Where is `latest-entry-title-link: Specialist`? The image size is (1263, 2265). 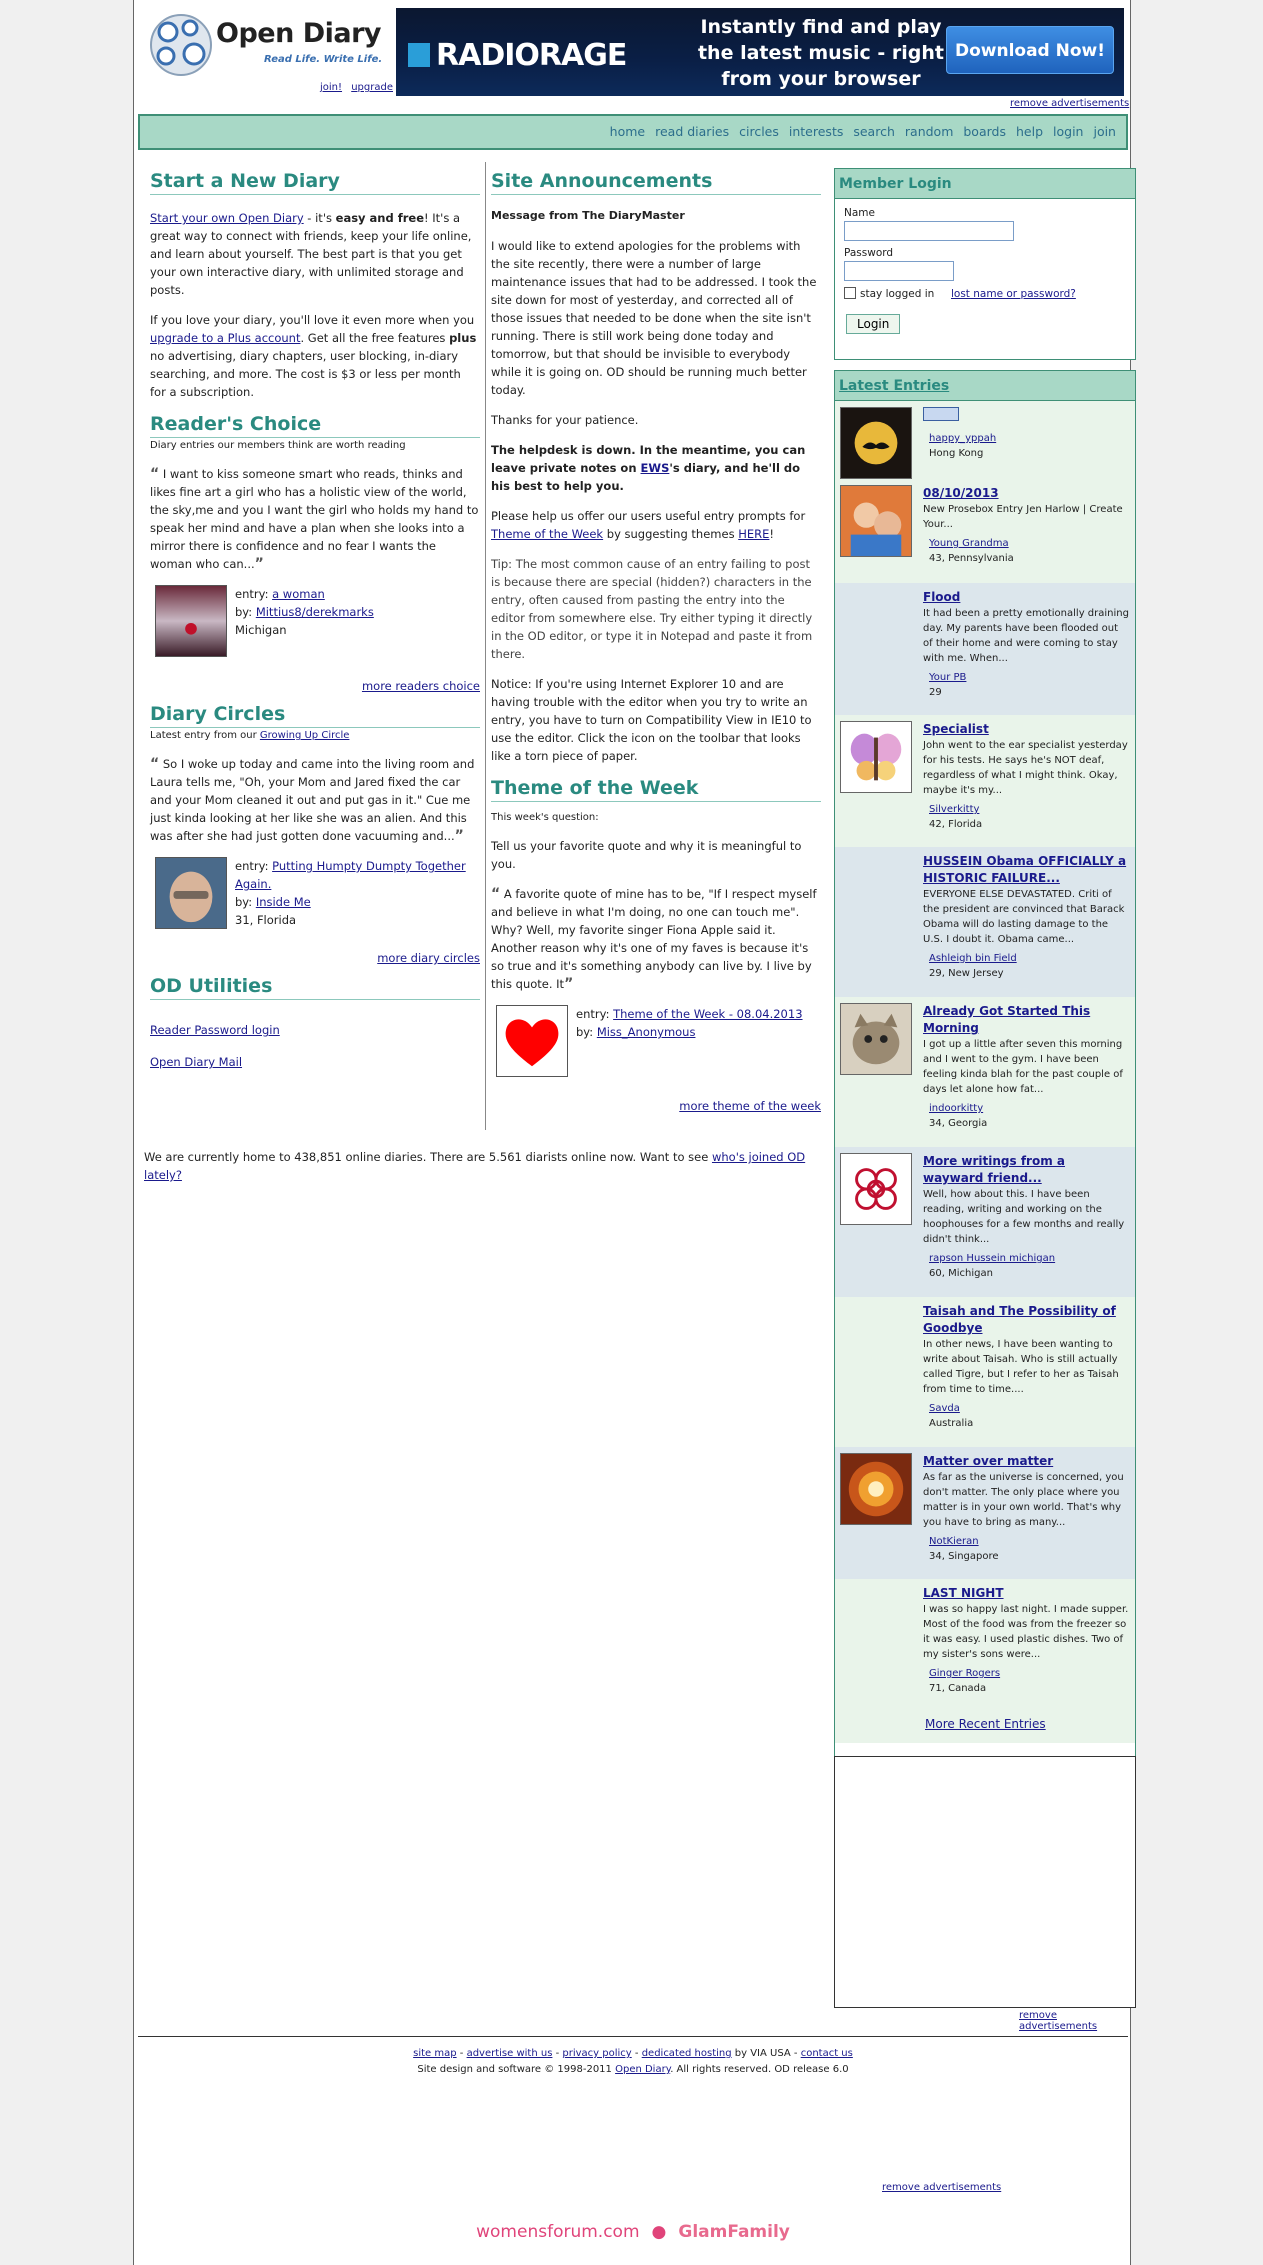 latest-entry-title-link: Specialist is located at coordinates (956, 729).